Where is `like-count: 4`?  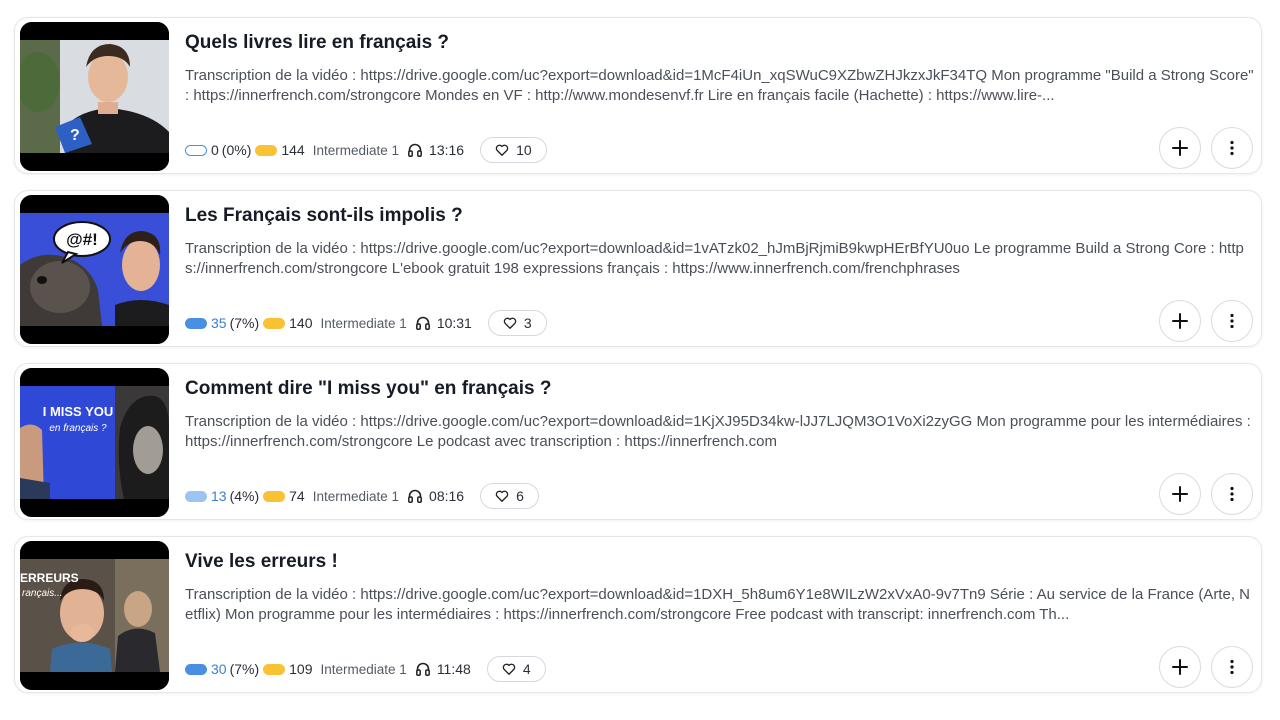
like-count: 4 is located at coordinates (526, 669).